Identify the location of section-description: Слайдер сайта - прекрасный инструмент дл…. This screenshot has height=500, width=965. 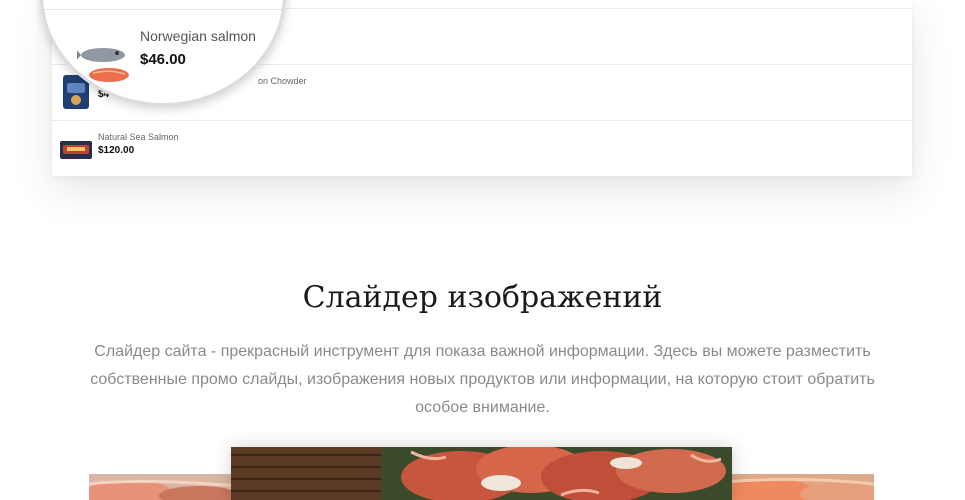
(482, 379).